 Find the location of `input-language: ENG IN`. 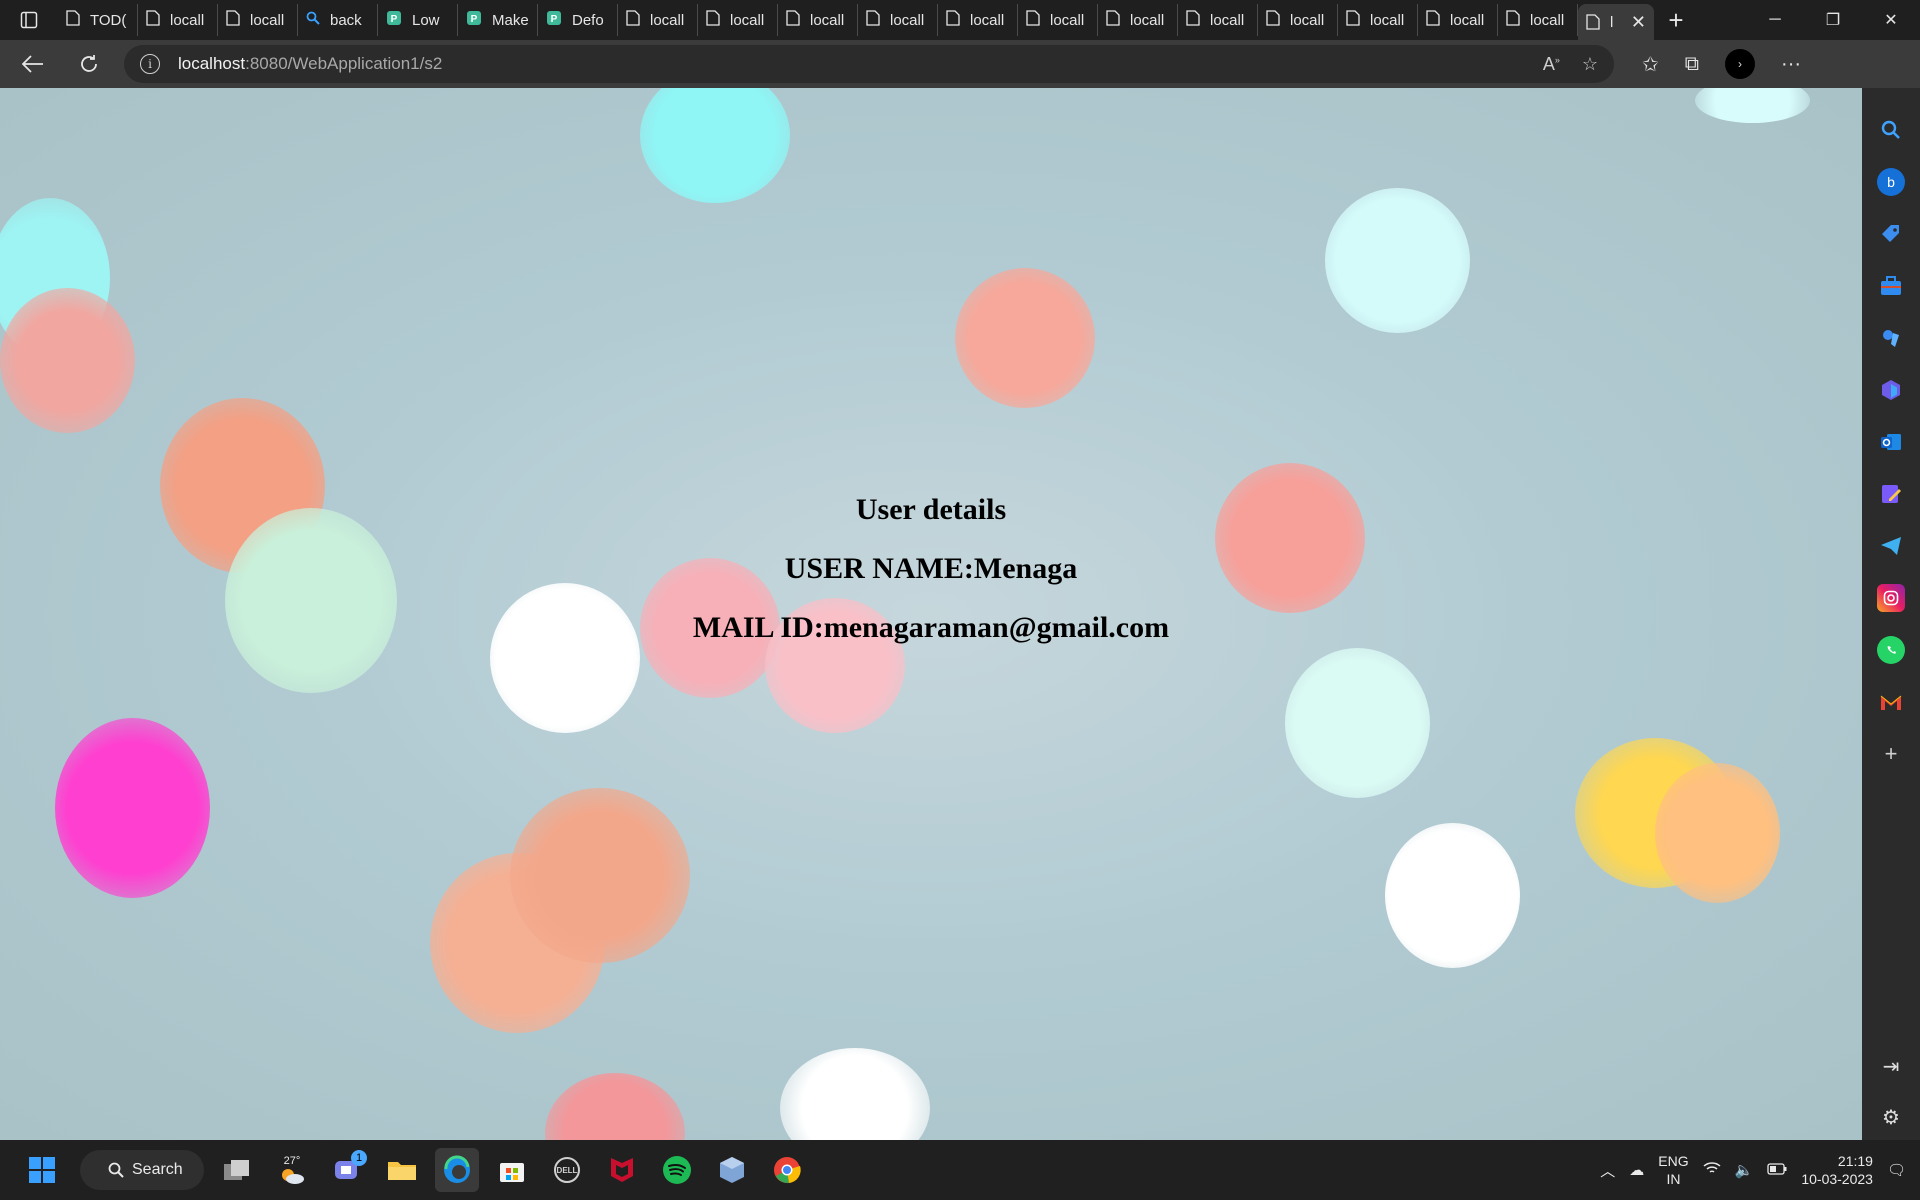

input-language: ENG IN is located at coordinates (1673, 1170).